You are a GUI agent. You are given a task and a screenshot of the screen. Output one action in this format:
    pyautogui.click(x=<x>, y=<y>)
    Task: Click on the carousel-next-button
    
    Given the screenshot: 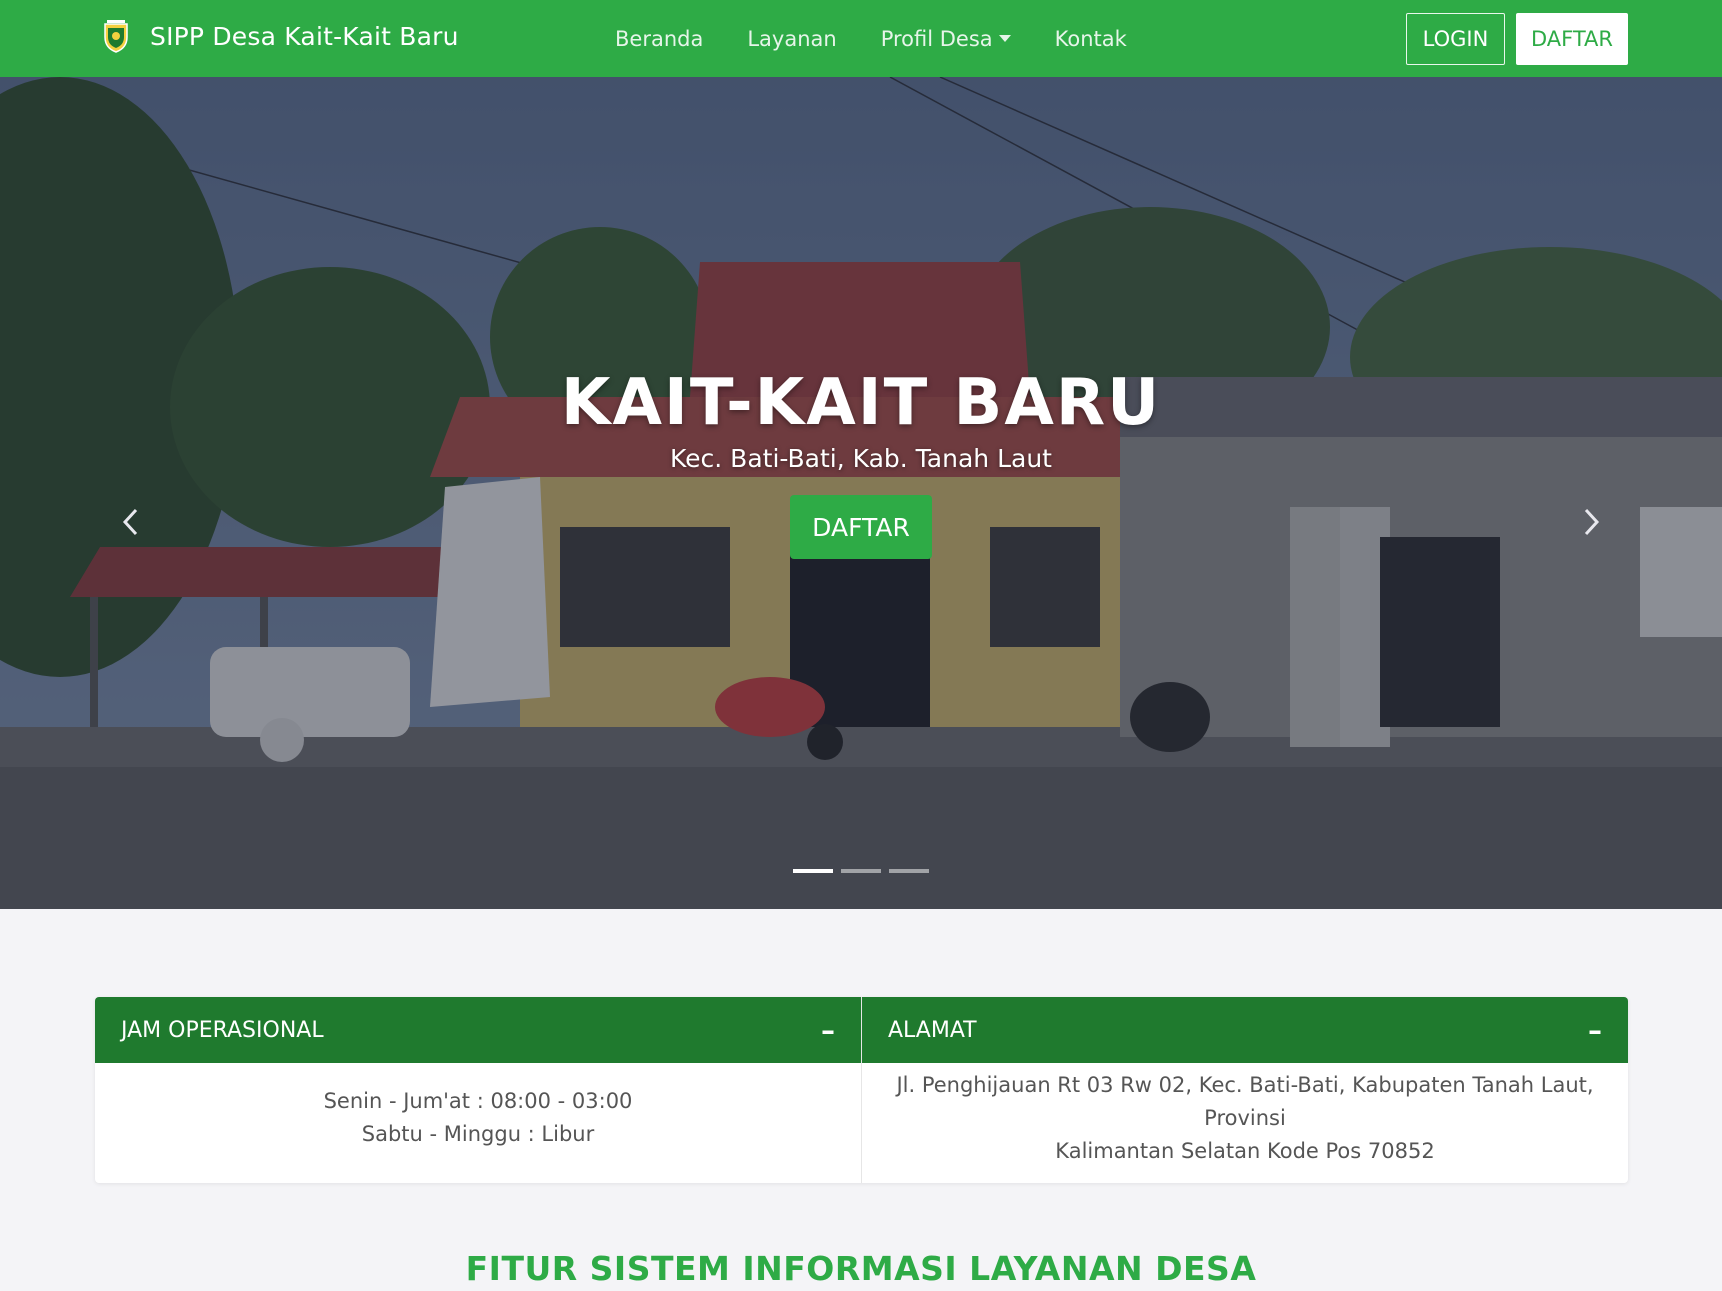 What is the action you would take?
    pyautogui.click(x=1592, y=522)
    